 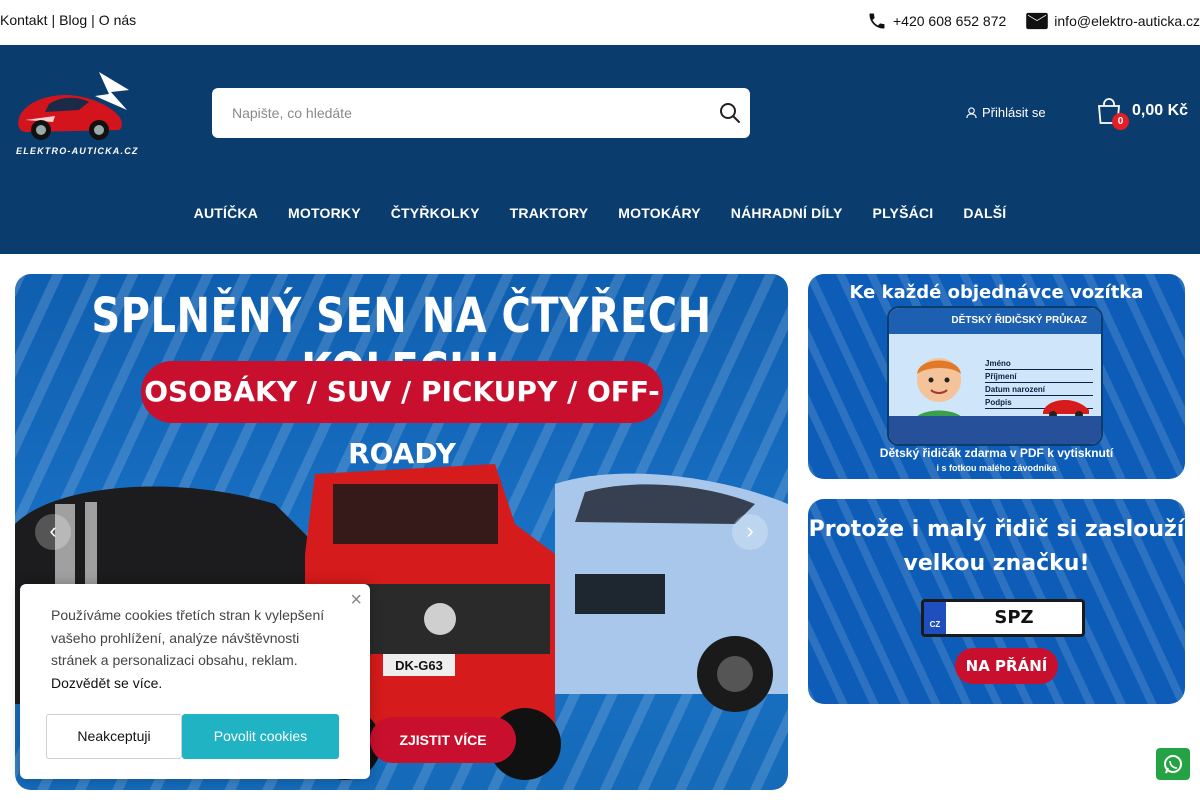 I want to click on license-card-title: DĚTSKÝ ŘIDIČSKÝ PRŮKAZ, so click(x=995, y=321).